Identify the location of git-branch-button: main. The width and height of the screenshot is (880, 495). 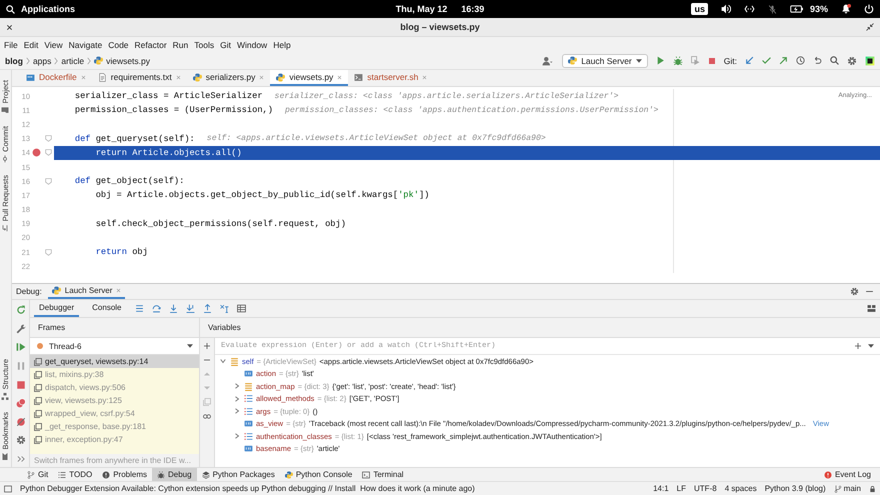
(847, 488).